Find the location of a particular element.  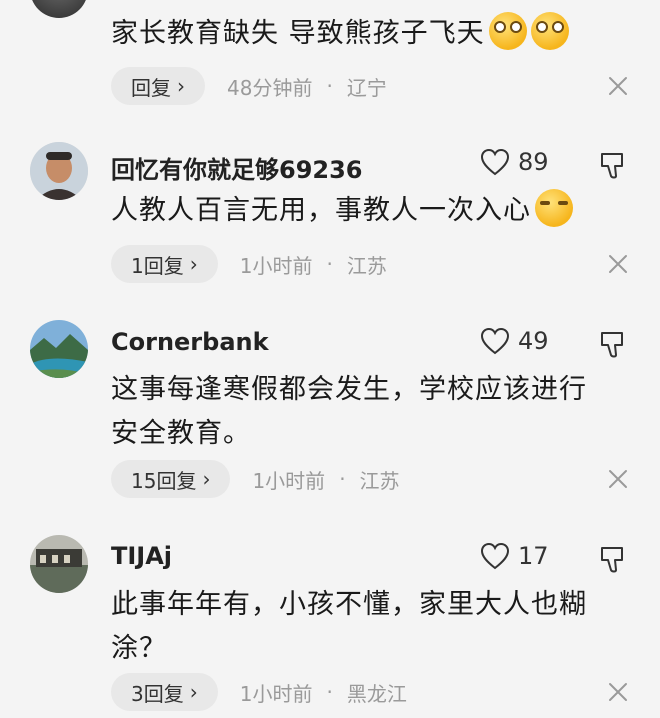

comment-username: Cornerbank is located at coordinates (190, 342).